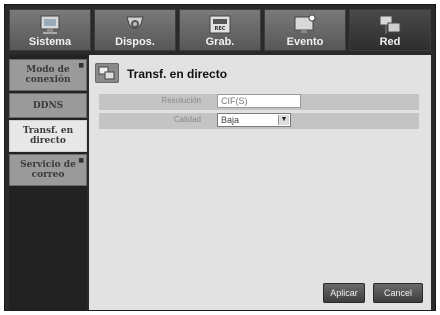  Describe the element at coordinates (283, 120) in the screenshot. I see `chevron-down-icon: ▼` at that location.